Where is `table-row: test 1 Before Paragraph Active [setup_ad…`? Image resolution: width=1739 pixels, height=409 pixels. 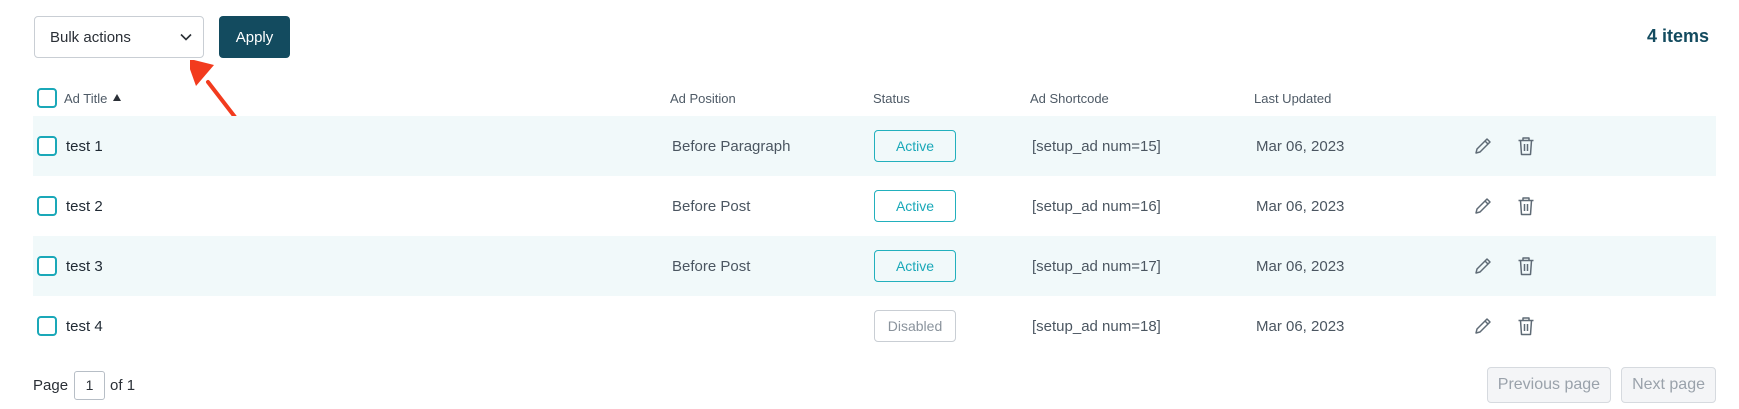
table-row: test 1 Before Paragraph Active [setup_ad… is located at coordinates (874, 146).